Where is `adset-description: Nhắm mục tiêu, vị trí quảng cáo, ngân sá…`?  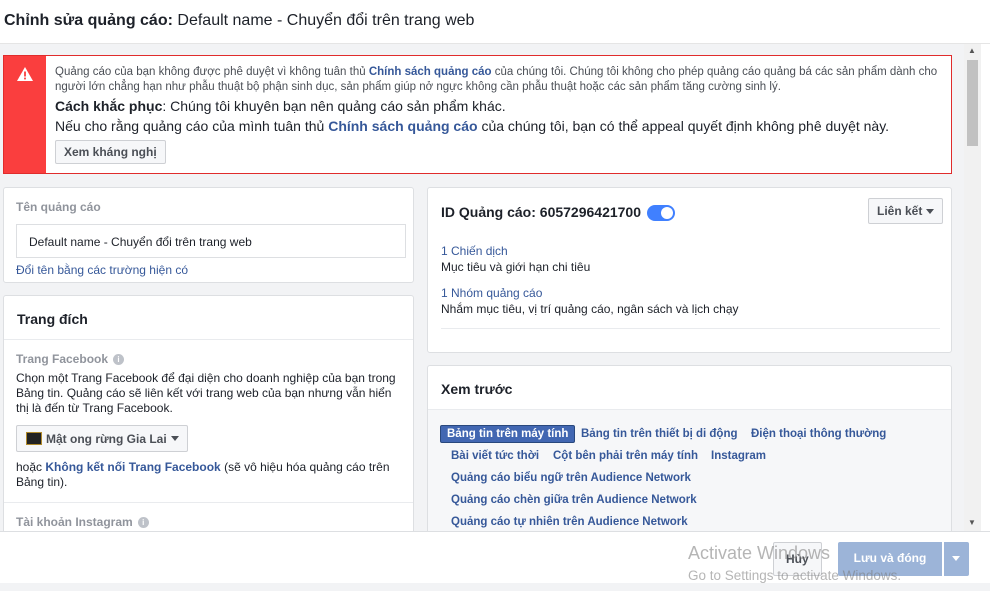 adset-description: Nhắm mục tiêu, vị trí quảng cáo, ngân sá… is located at coordinates (590, 309).